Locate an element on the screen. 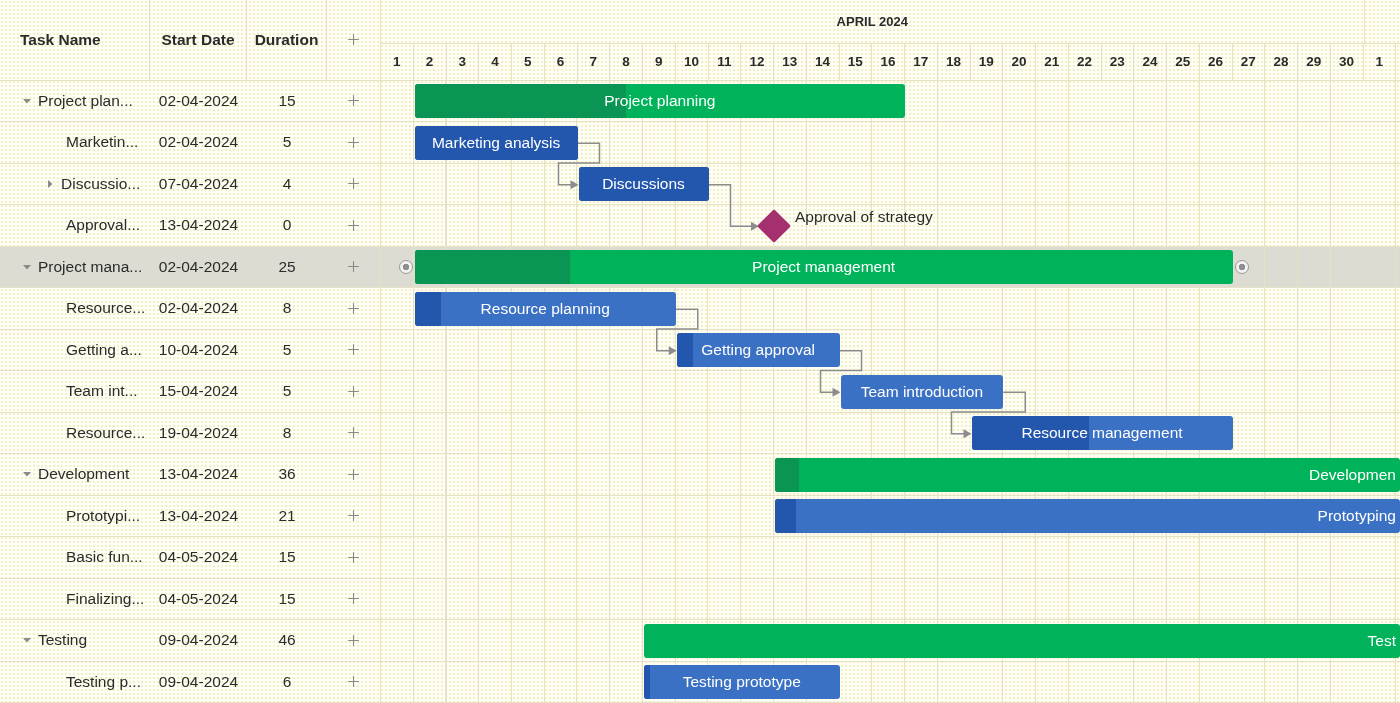  day-label: 26 is located at coordinates (1216, 62).